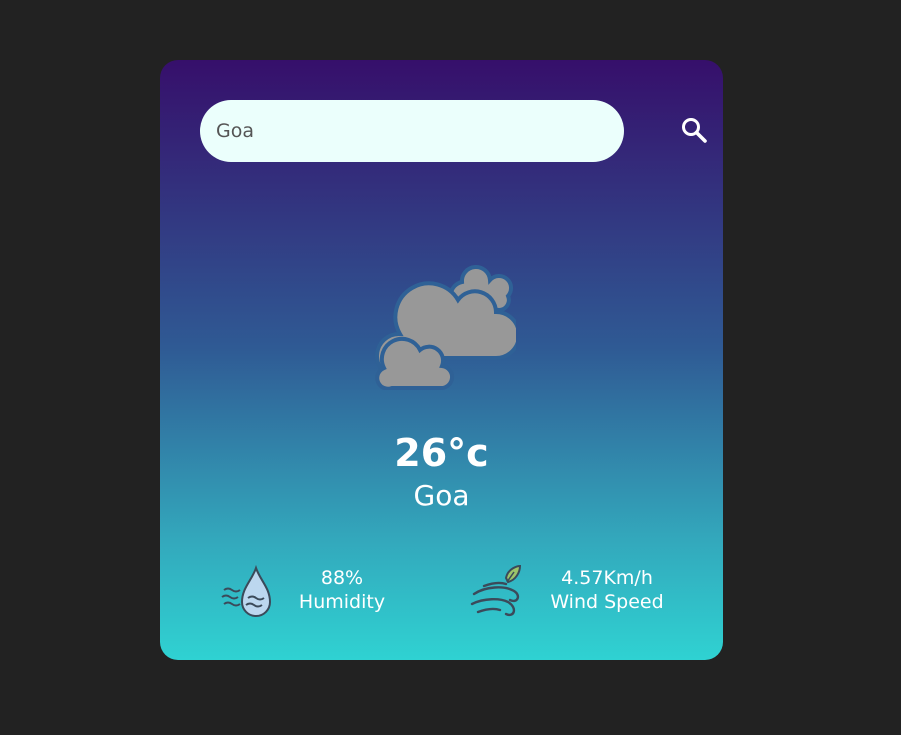 The width and height of the screenshot is (901, 735). I want to click on search-bar, so click(453, 131).